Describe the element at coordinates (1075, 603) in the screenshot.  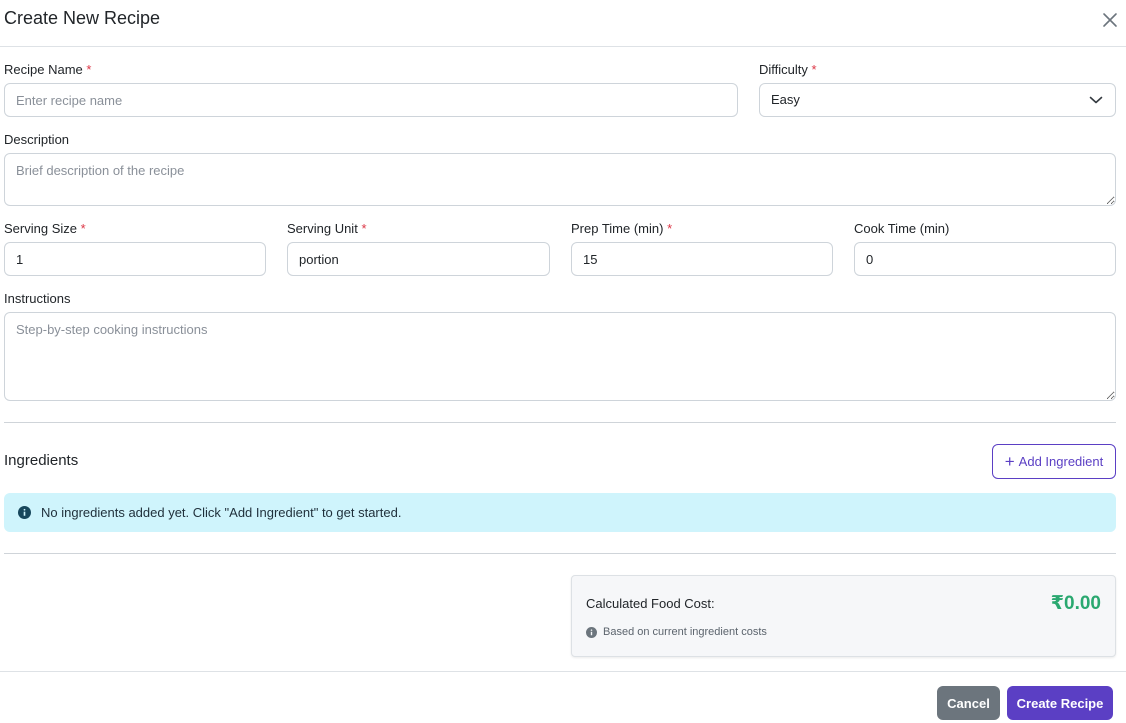
I see `food-cost-value: ₹0.00` at that location.